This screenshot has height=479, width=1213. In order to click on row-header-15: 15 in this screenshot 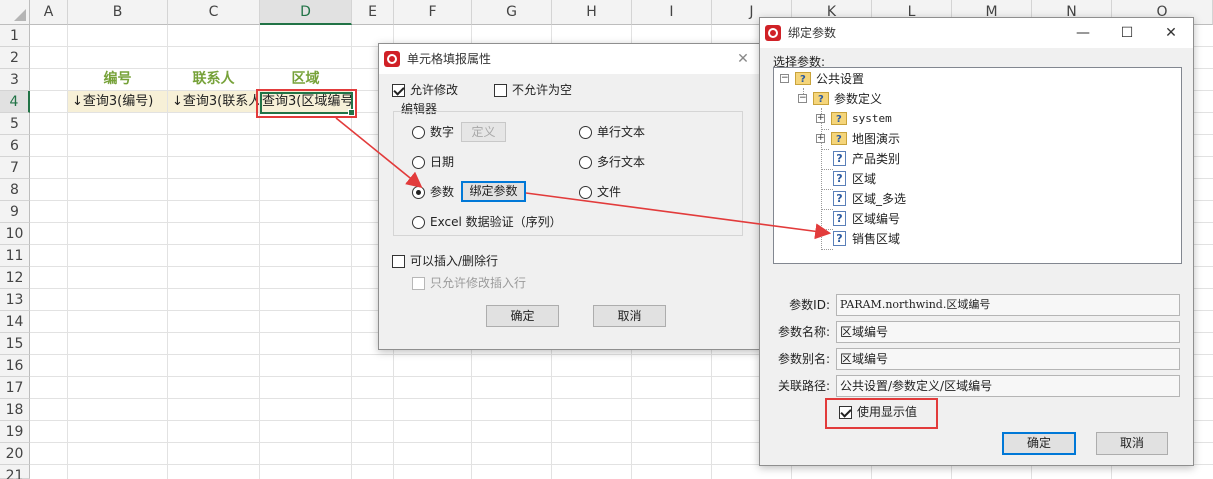, I will do `click(15, 344)`.